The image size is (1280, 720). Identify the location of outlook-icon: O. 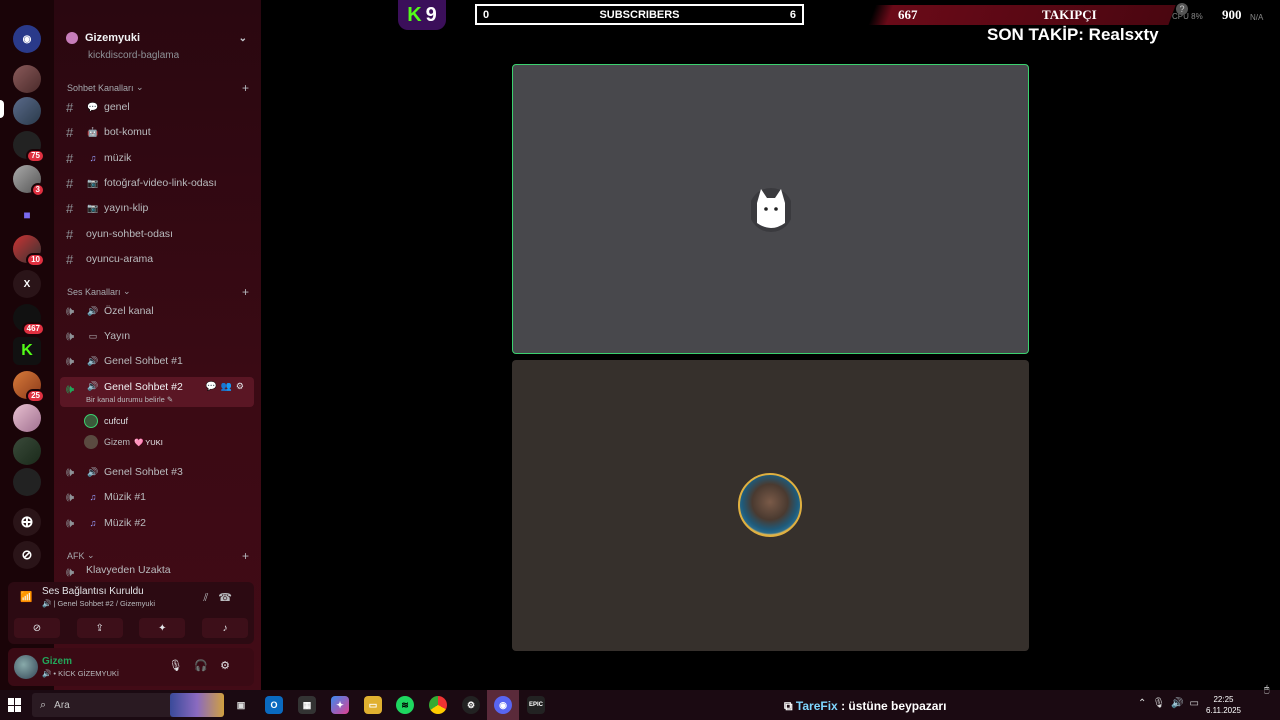
(274, 705).